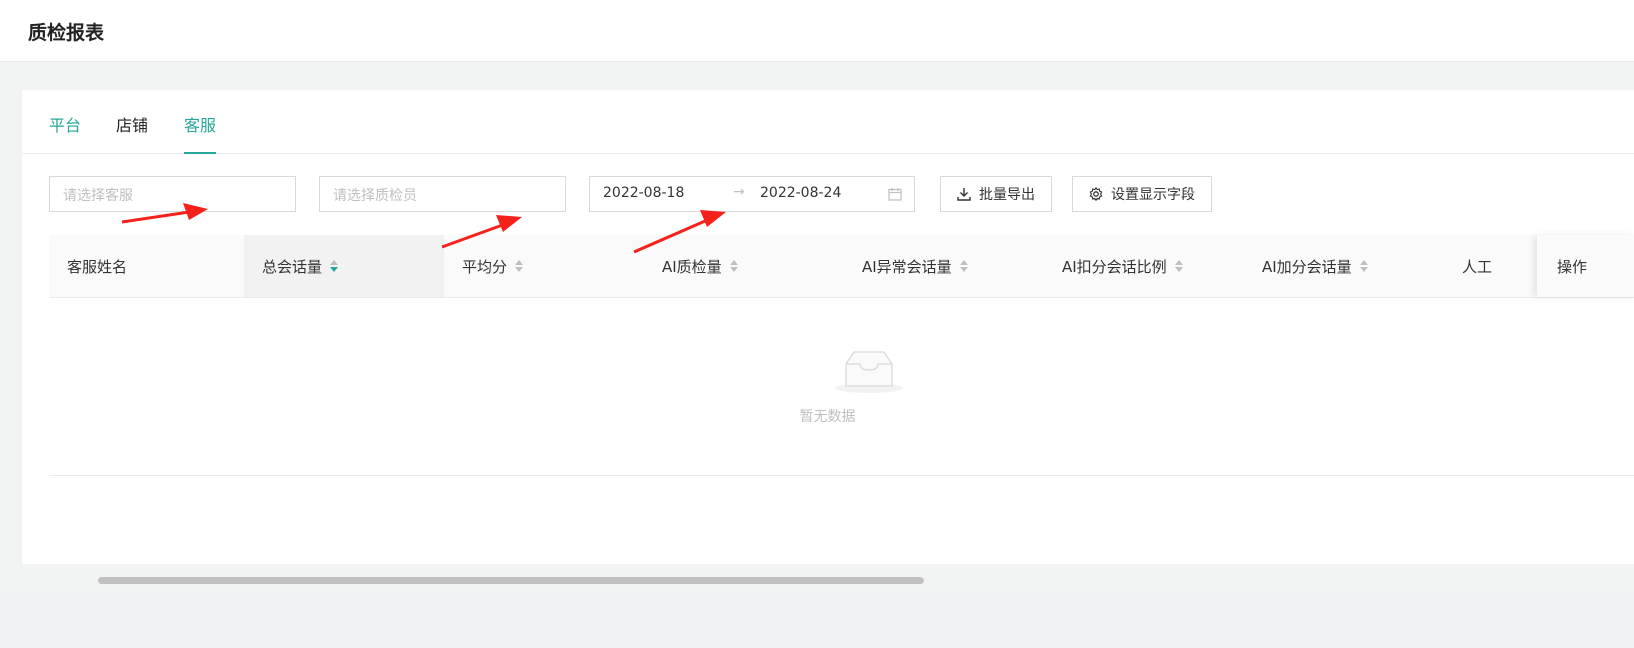 The height and width of the screenshot is (648, 1634). What do you see at coordinates (442, 194) in the screenshot?
I see `inspector-select: 请选择质检员` at bounding box center [442, 194].